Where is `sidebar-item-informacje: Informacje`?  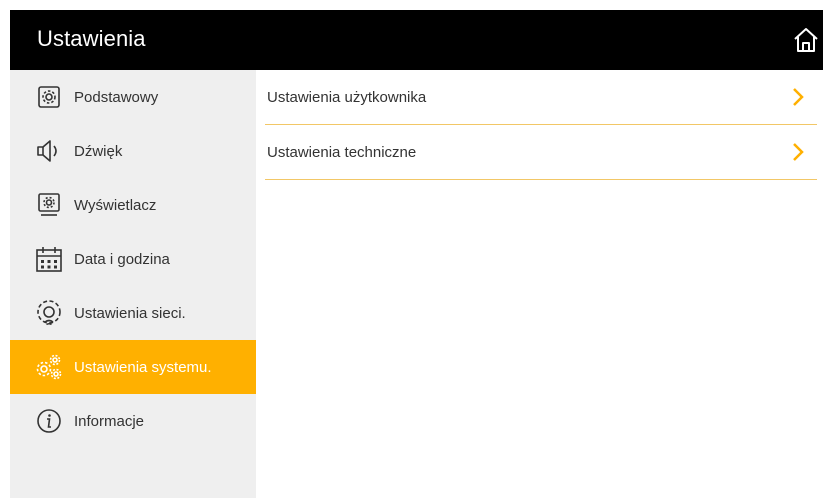 sidebar-item-informacje: Informacje is located at coordinates (133, 421).